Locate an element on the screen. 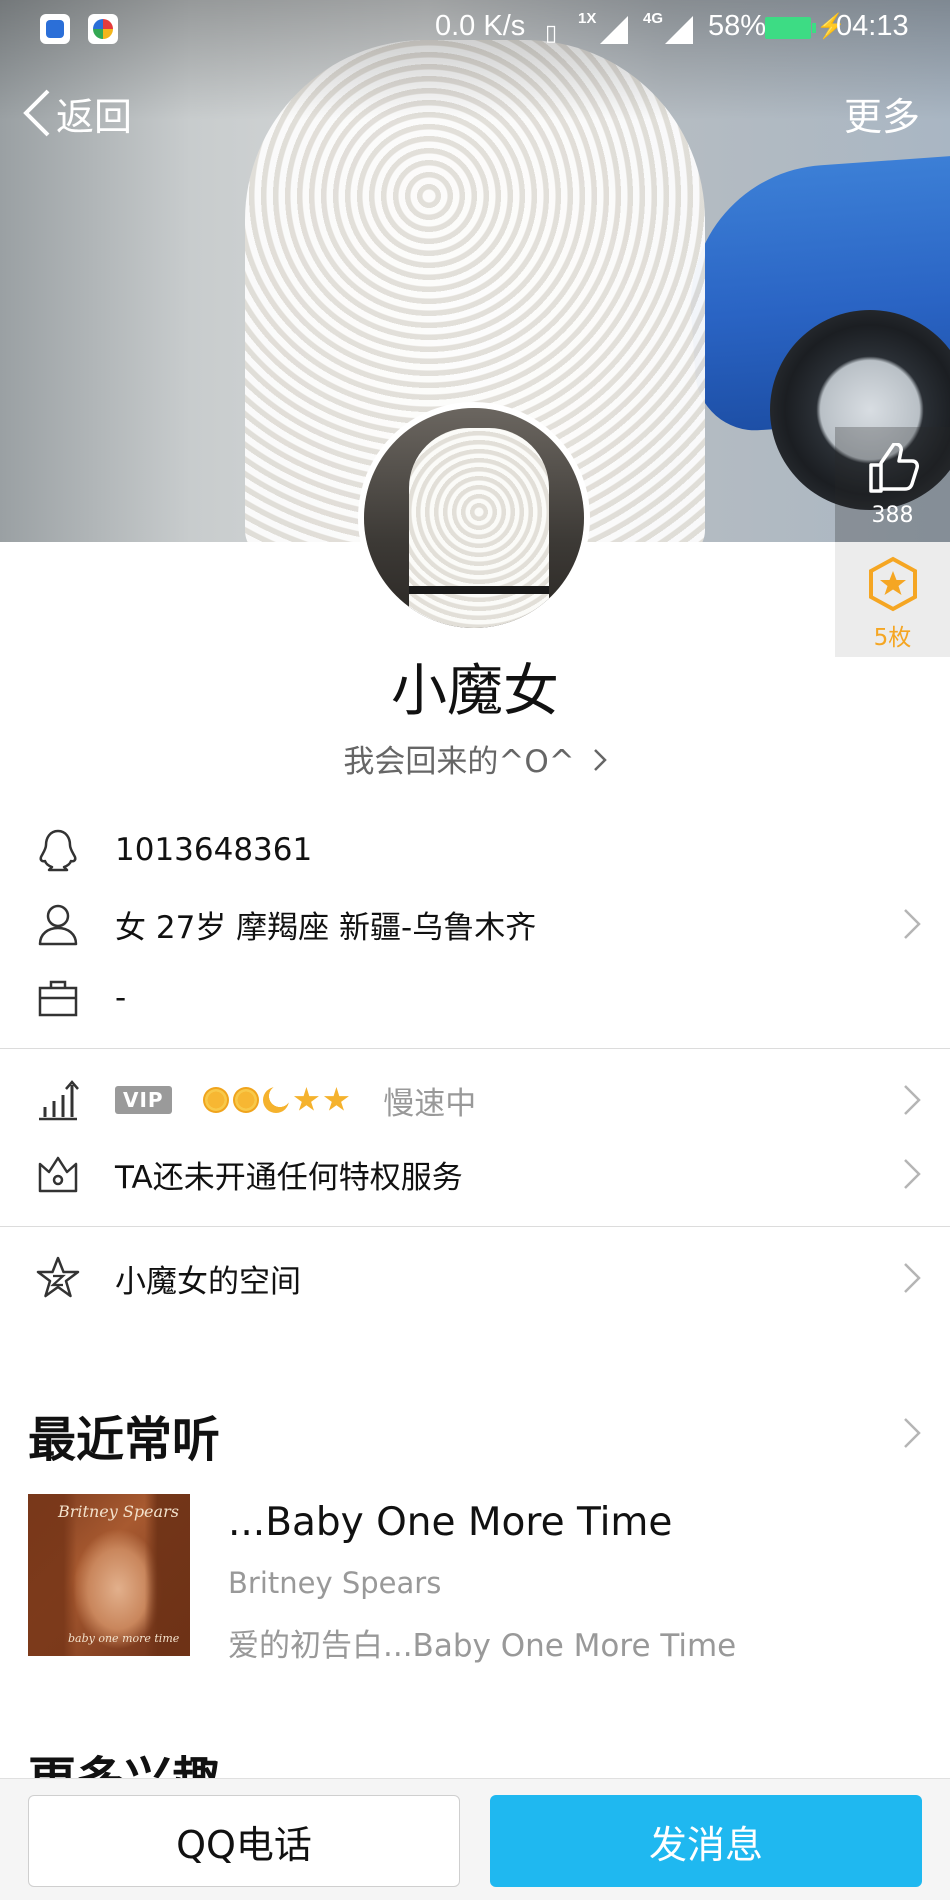 This screenshot has width=950, height=1900. battery-icon is located at coordinates (790, 28).